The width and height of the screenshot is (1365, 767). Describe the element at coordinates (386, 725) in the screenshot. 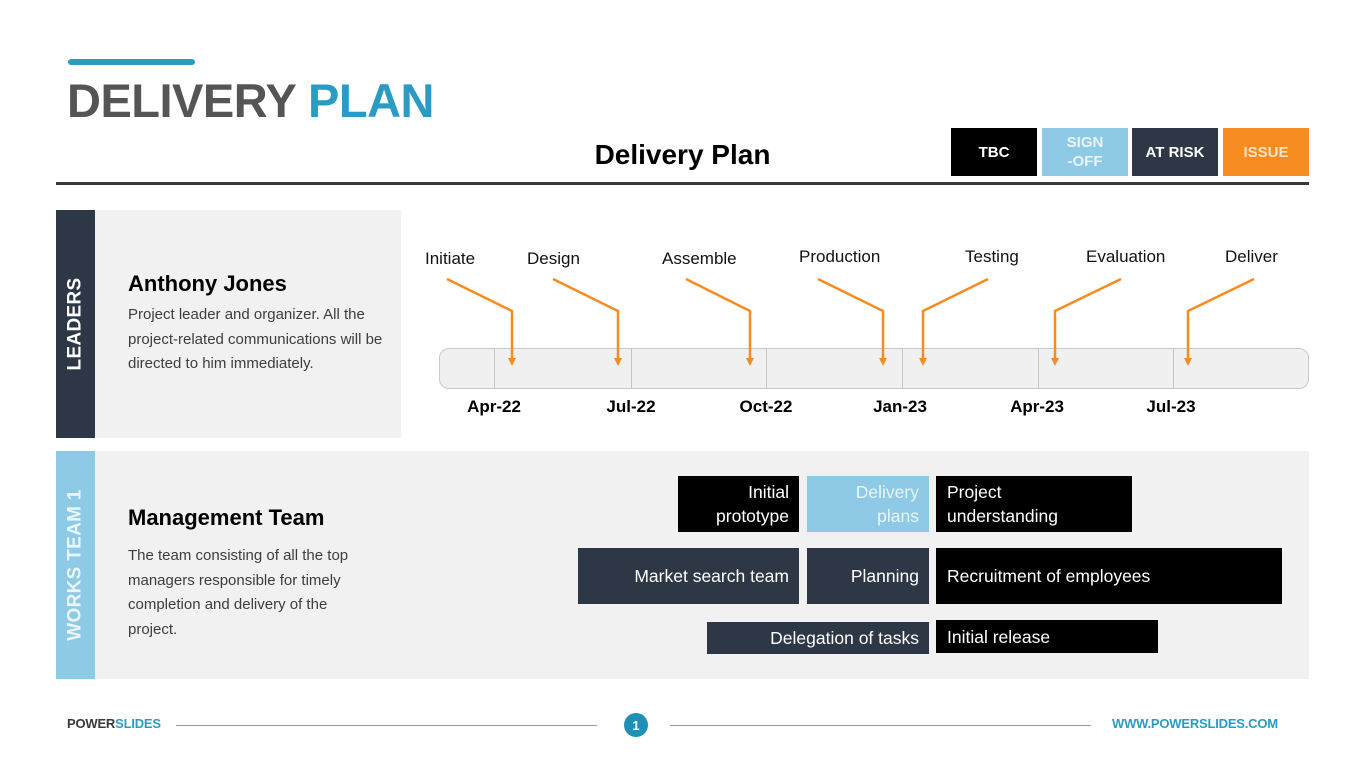

I see `footer-line-left` at that location.